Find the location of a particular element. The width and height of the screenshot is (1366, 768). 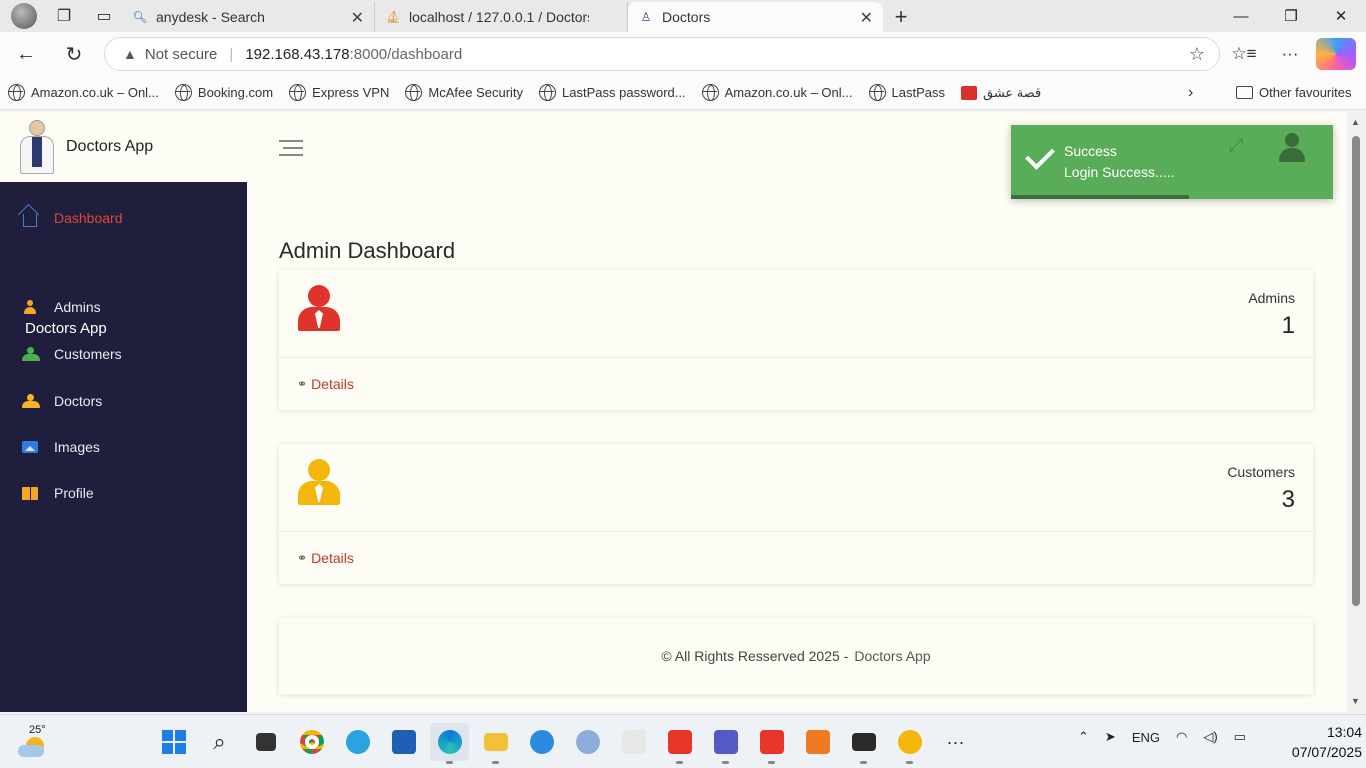

user-avatar-icon is located at coordinates (1292, 148).